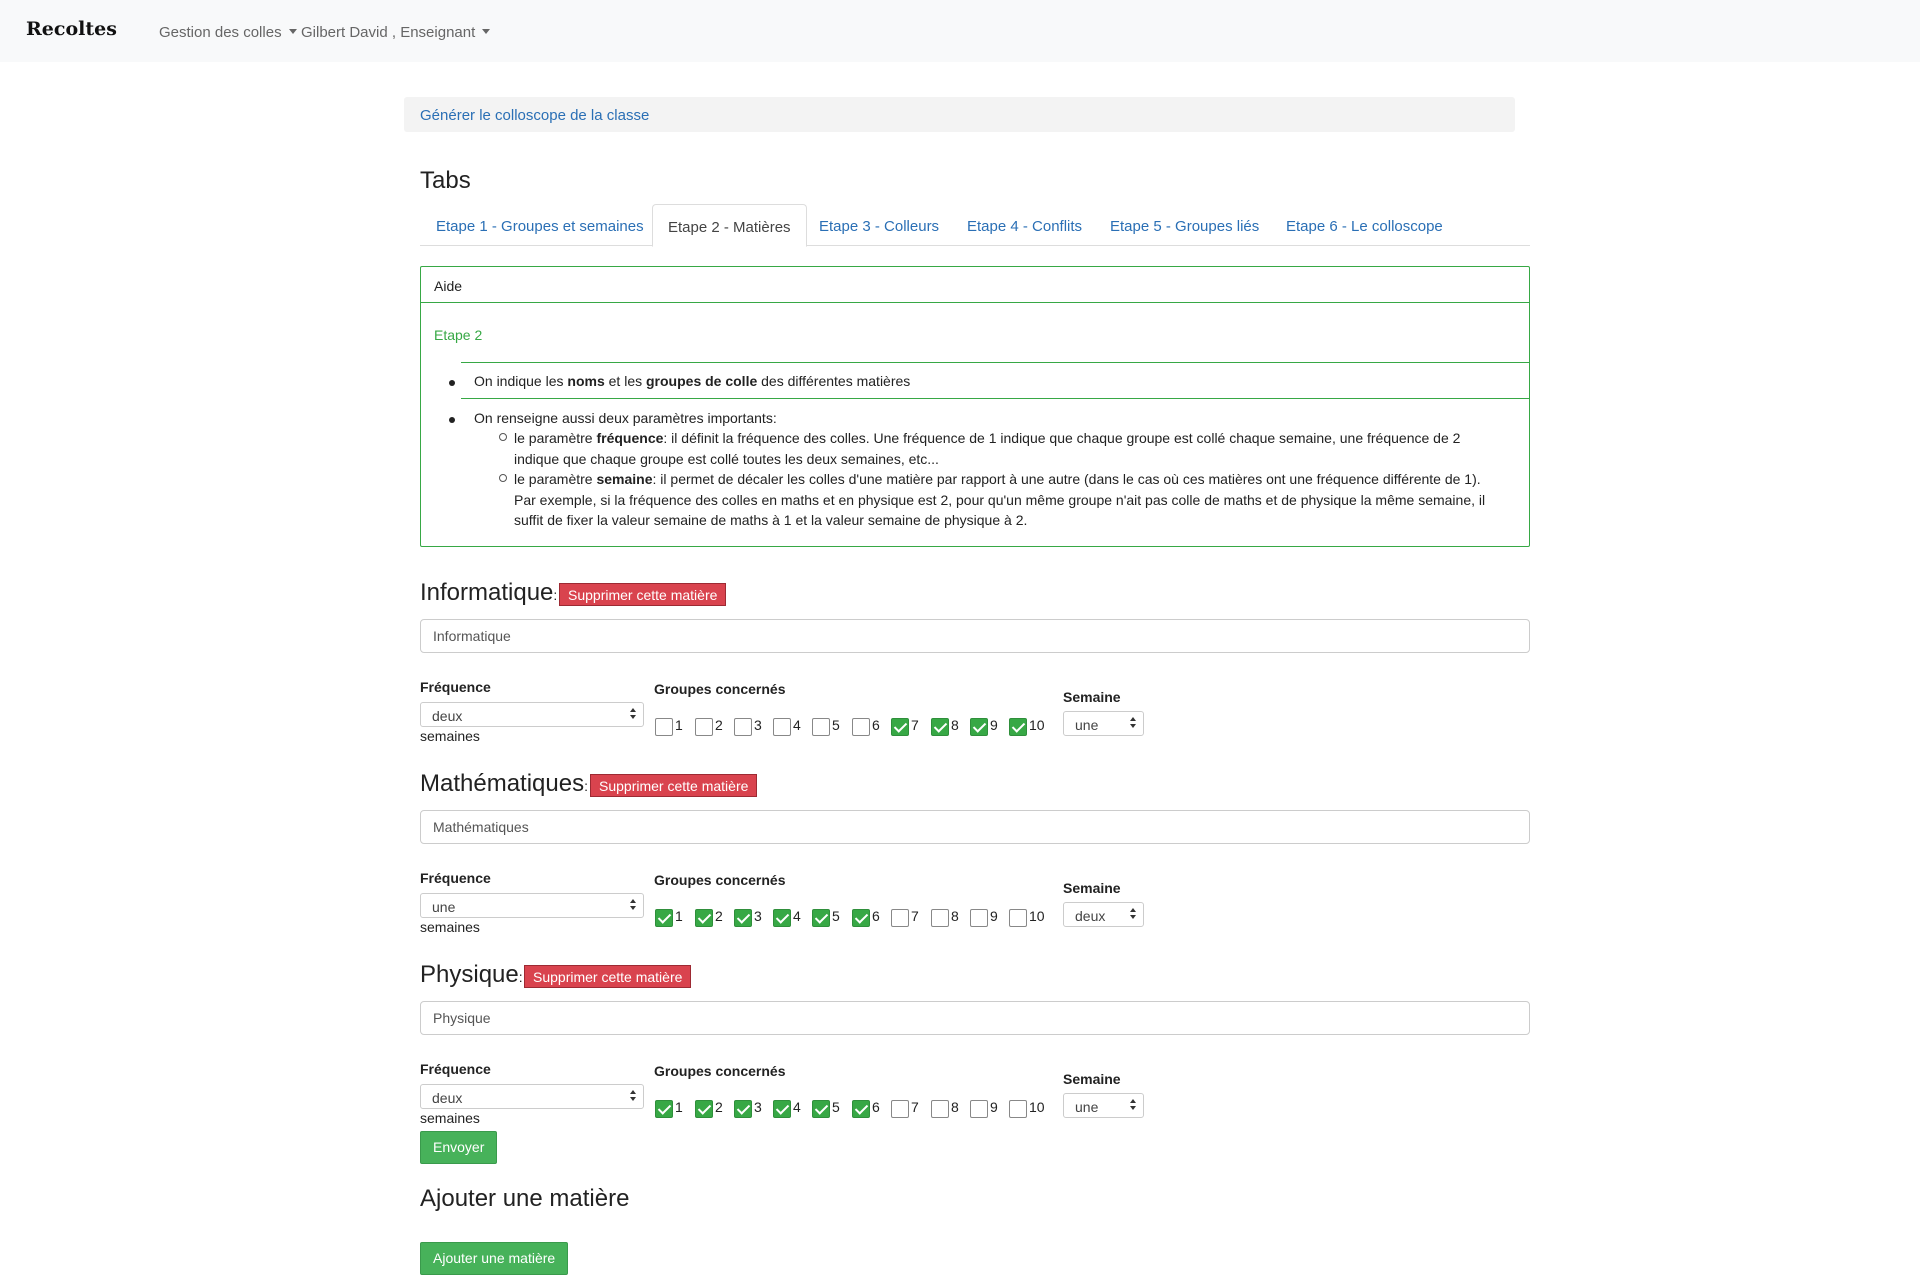  What do you see at coordinates (975, 1018) in the screenshot?
I see `subject-name-input: Physique` at bounding box center [975, 1018].